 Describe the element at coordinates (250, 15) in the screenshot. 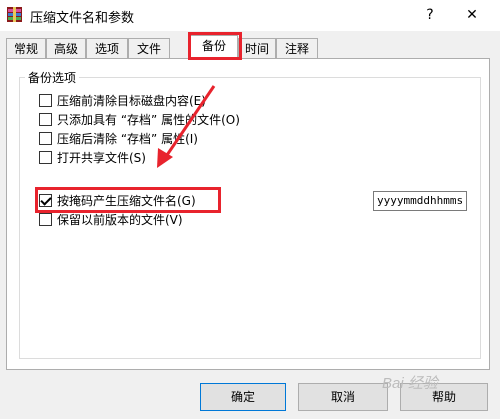

I see `title-bar: 压缩文件名和参数 ? ✕` at that location.